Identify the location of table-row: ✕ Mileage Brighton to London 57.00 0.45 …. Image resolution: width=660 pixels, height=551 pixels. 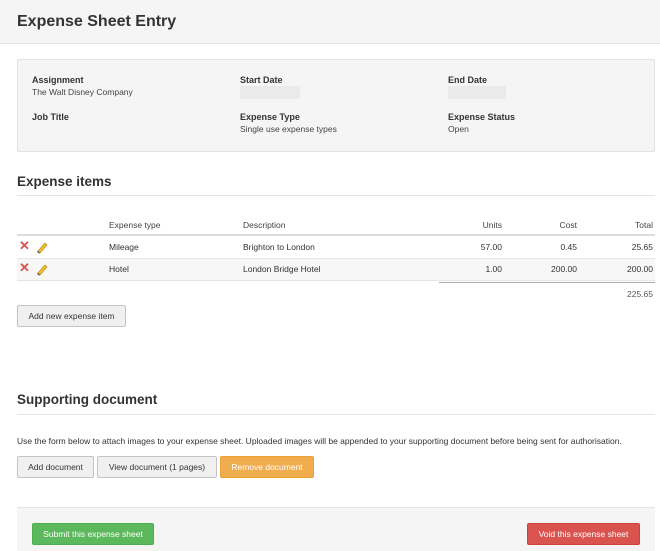
(336, 248).